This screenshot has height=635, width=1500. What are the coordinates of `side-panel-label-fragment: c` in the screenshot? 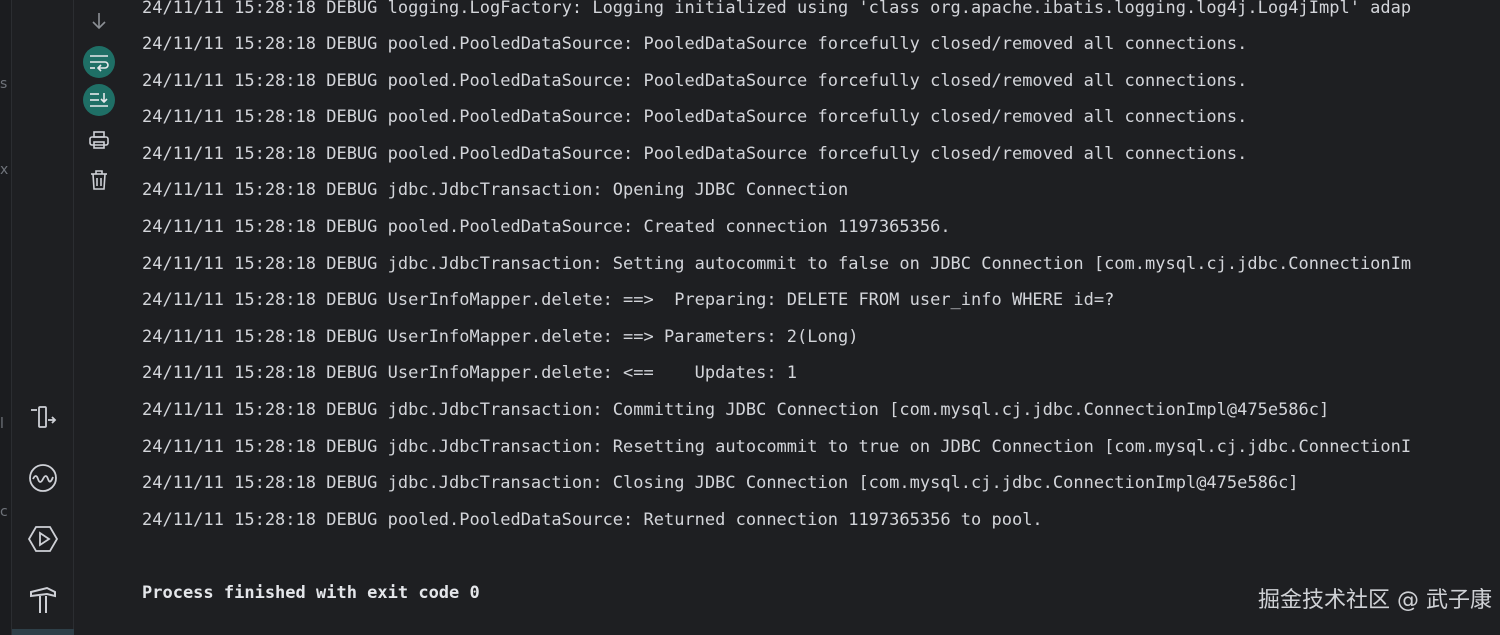 It's located at (4, 512).